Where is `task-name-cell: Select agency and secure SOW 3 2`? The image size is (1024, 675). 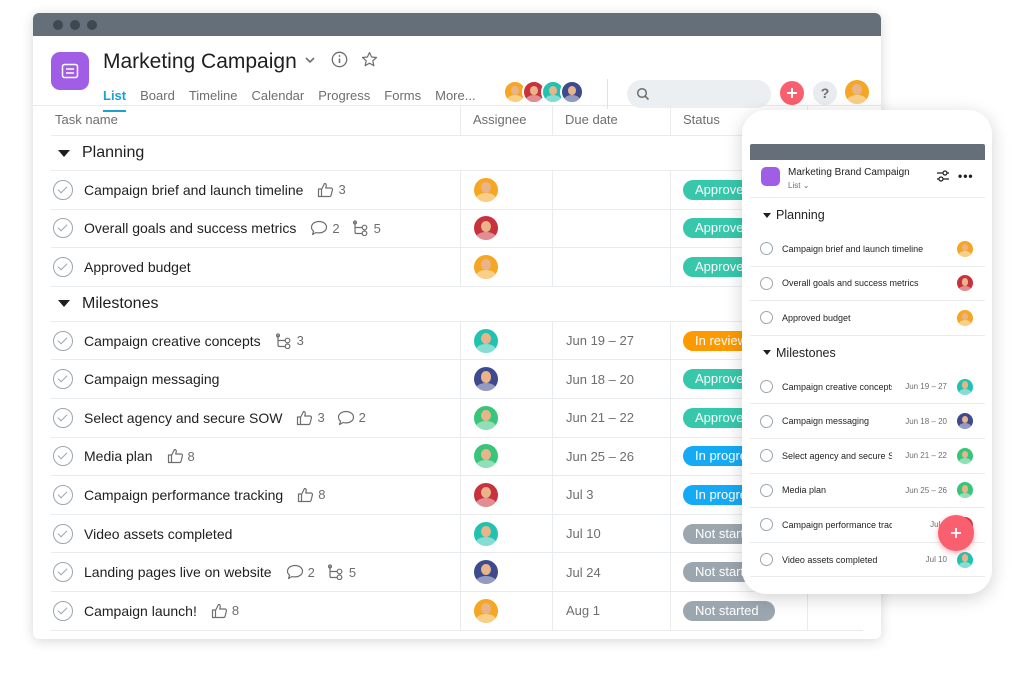
task-name-cell: Select agency and secure SOW 3 2 is located at coordinates (256, 417).